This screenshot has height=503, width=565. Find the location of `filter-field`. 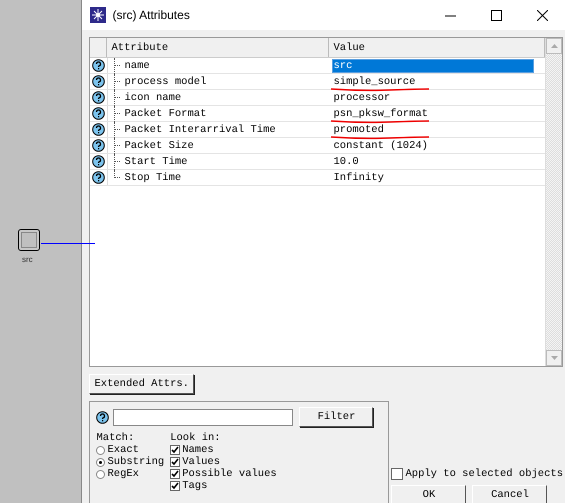

filter-field is located at coordinates (203, 417).